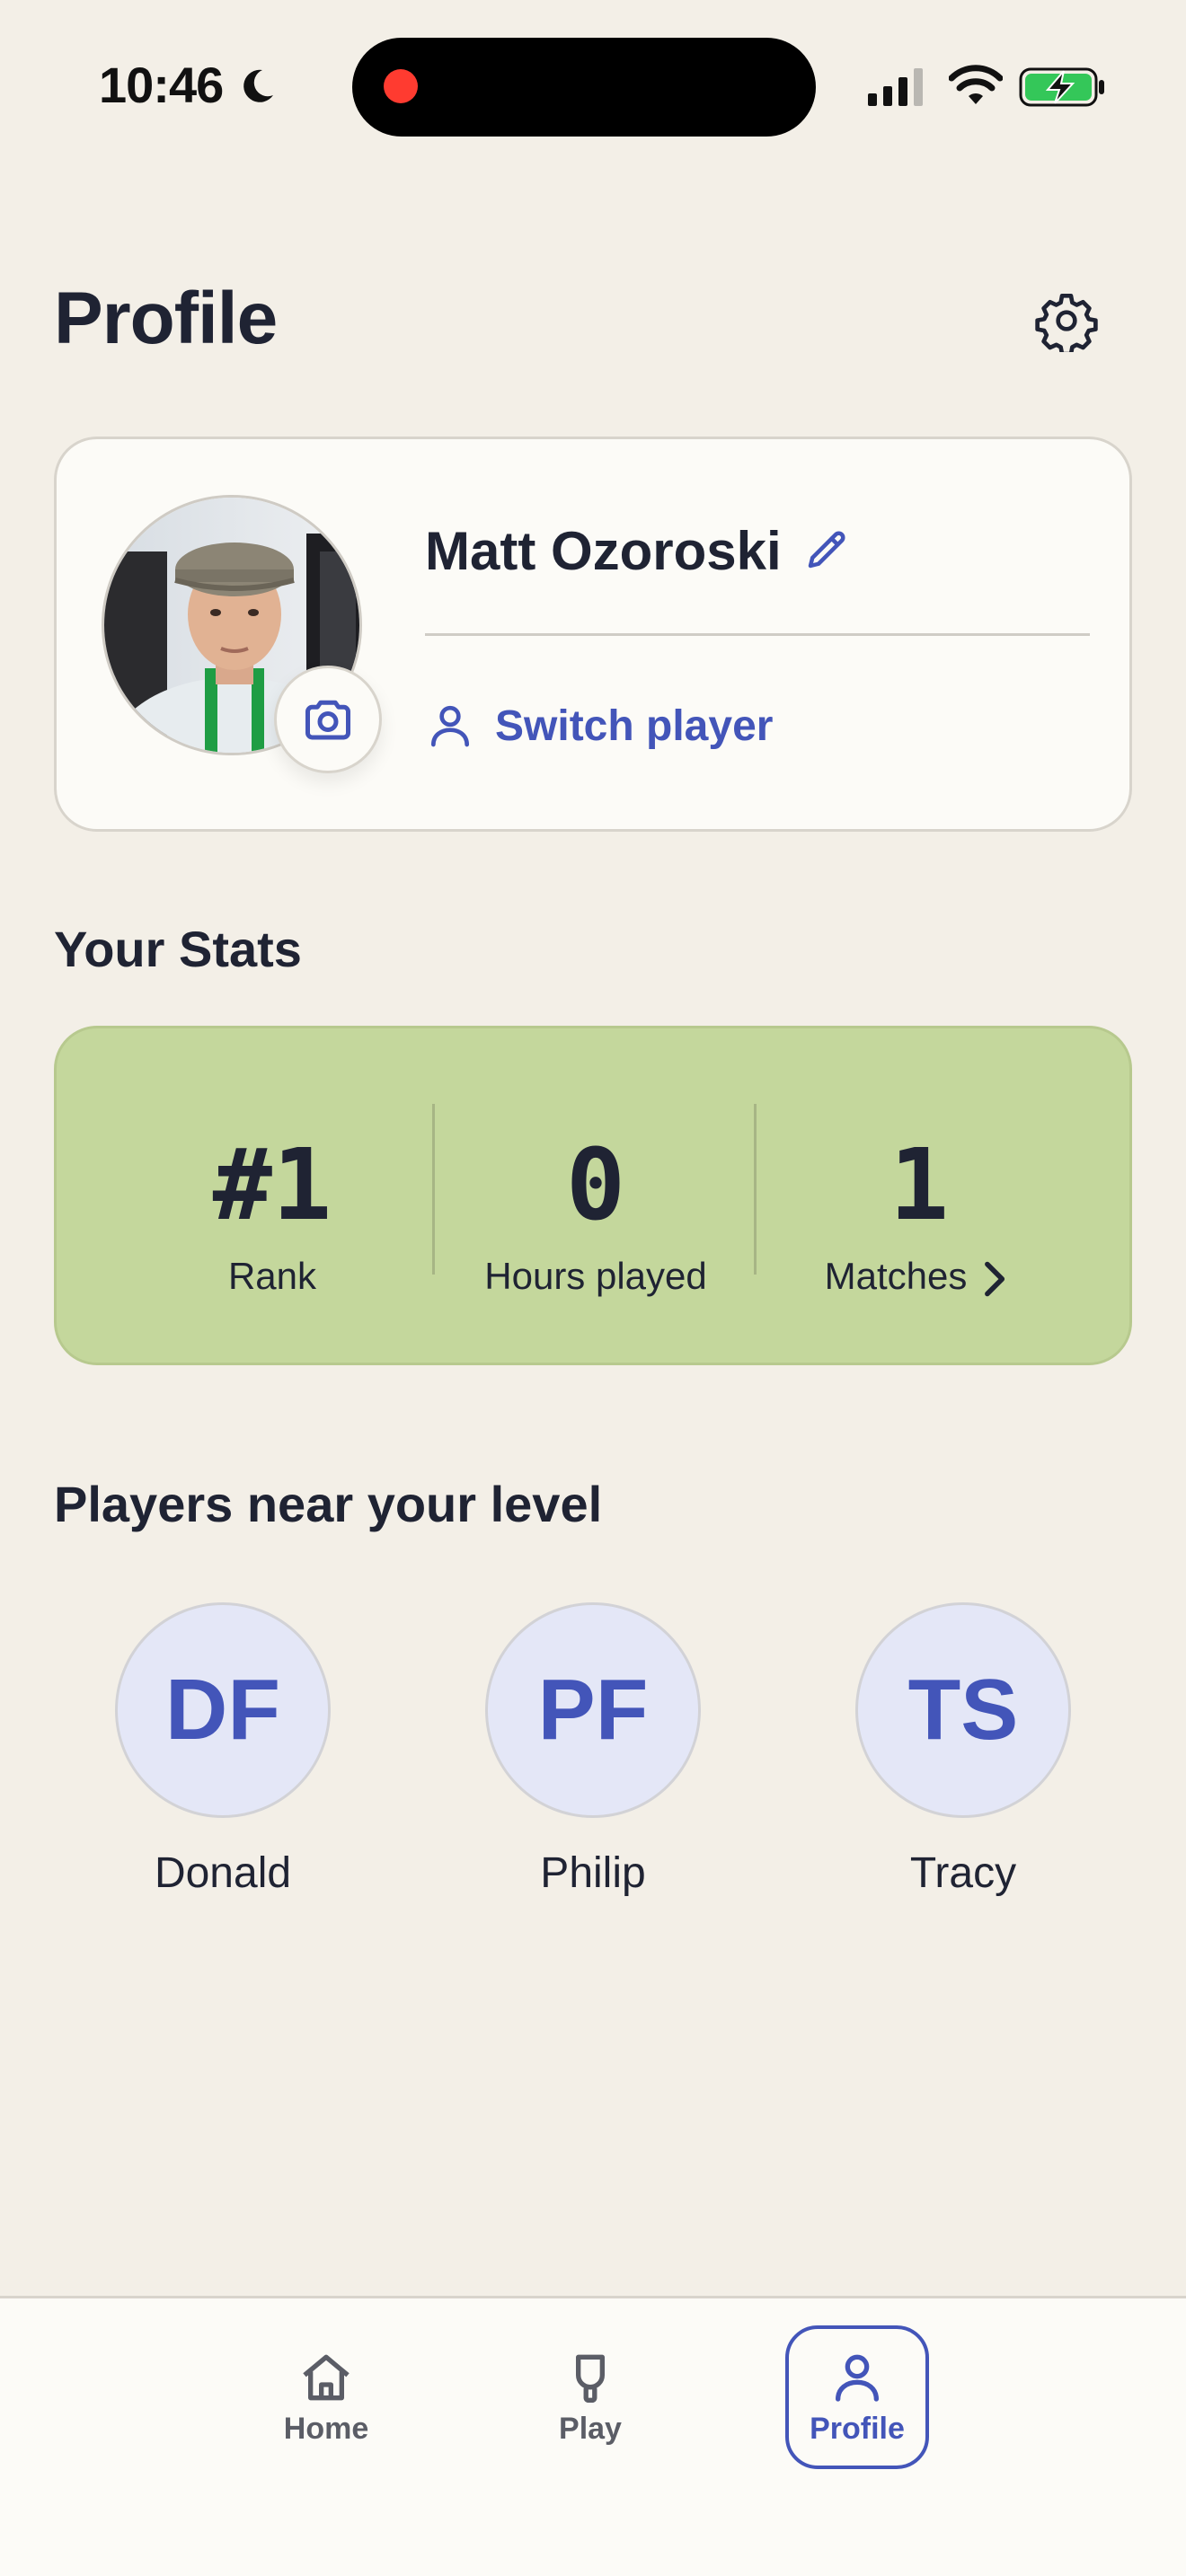 The height and width of the screenshot is (2576, 1186). I want to click on stats-card: #1 Rank 0 Hours played 1 Matches, so click(593, 1195).